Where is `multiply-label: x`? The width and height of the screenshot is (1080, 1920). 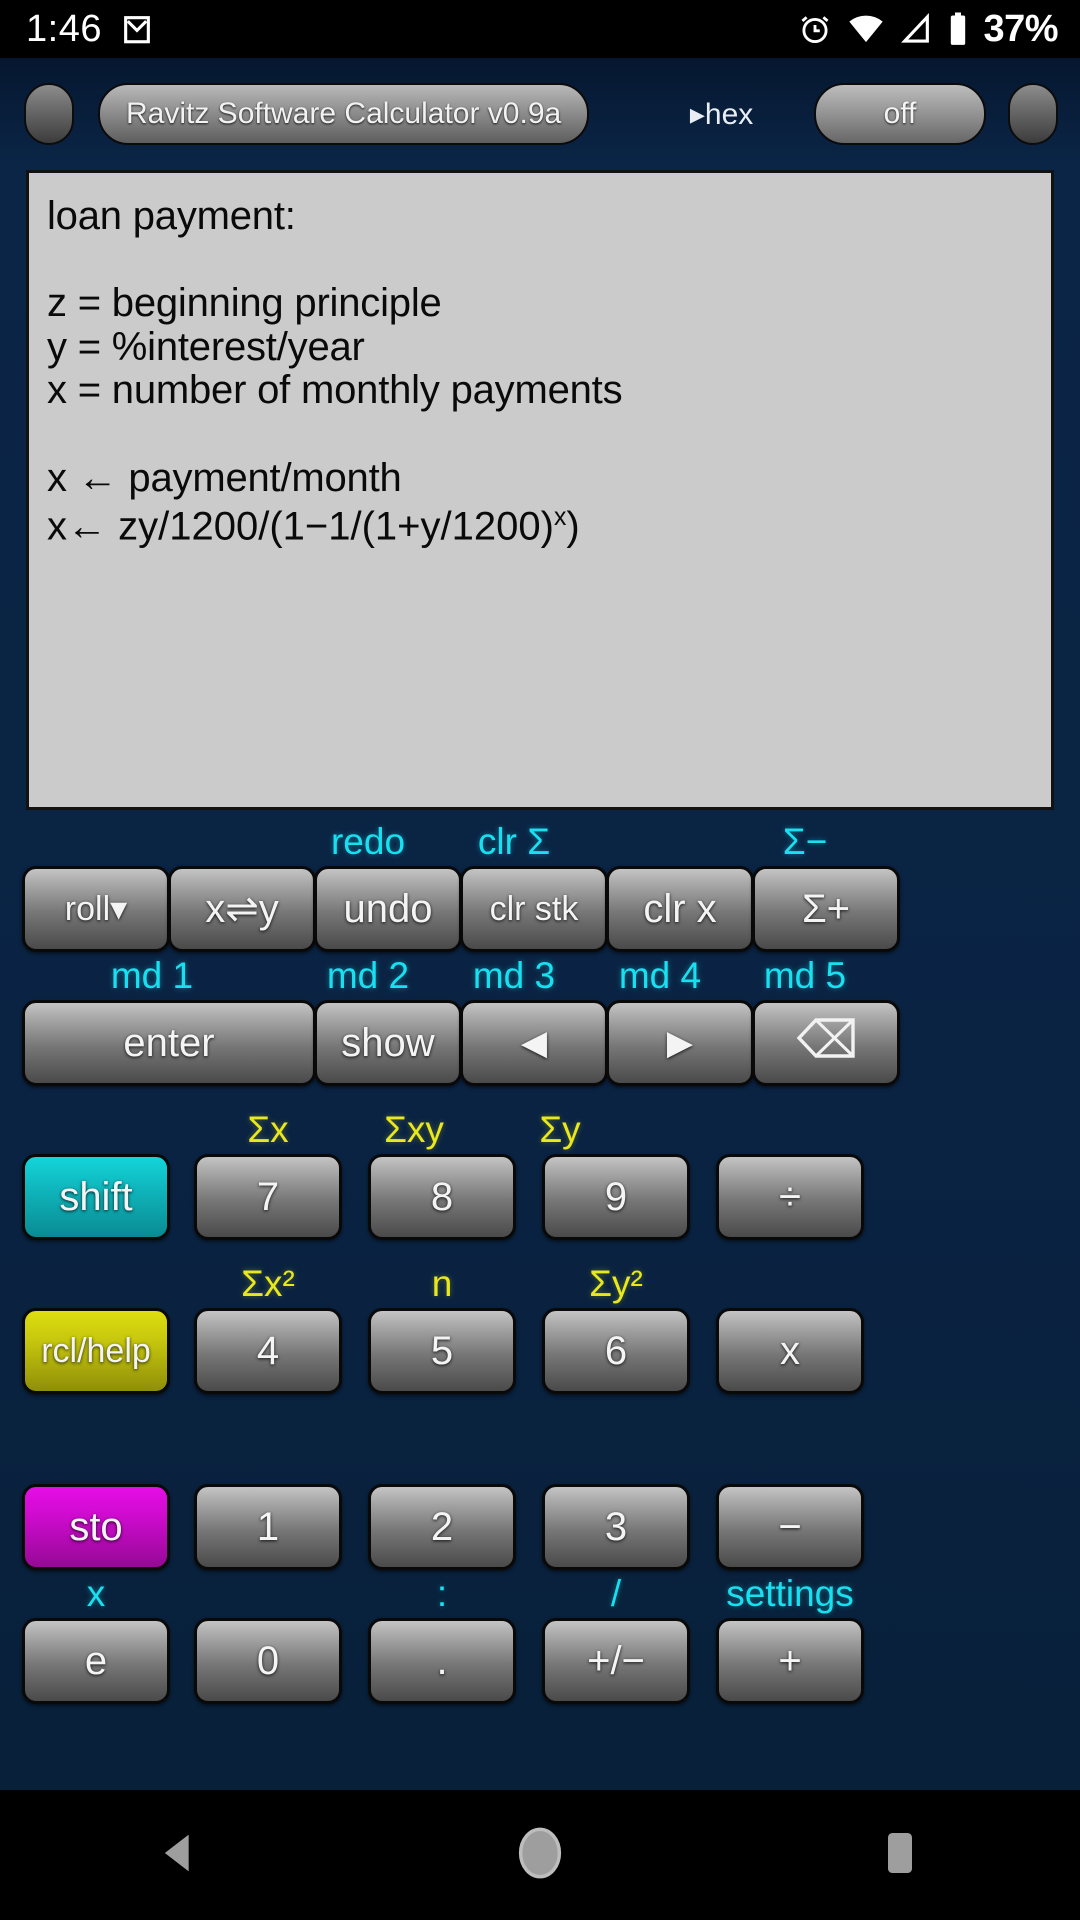 multiply-label: x is located at coordinates (790, 1350).